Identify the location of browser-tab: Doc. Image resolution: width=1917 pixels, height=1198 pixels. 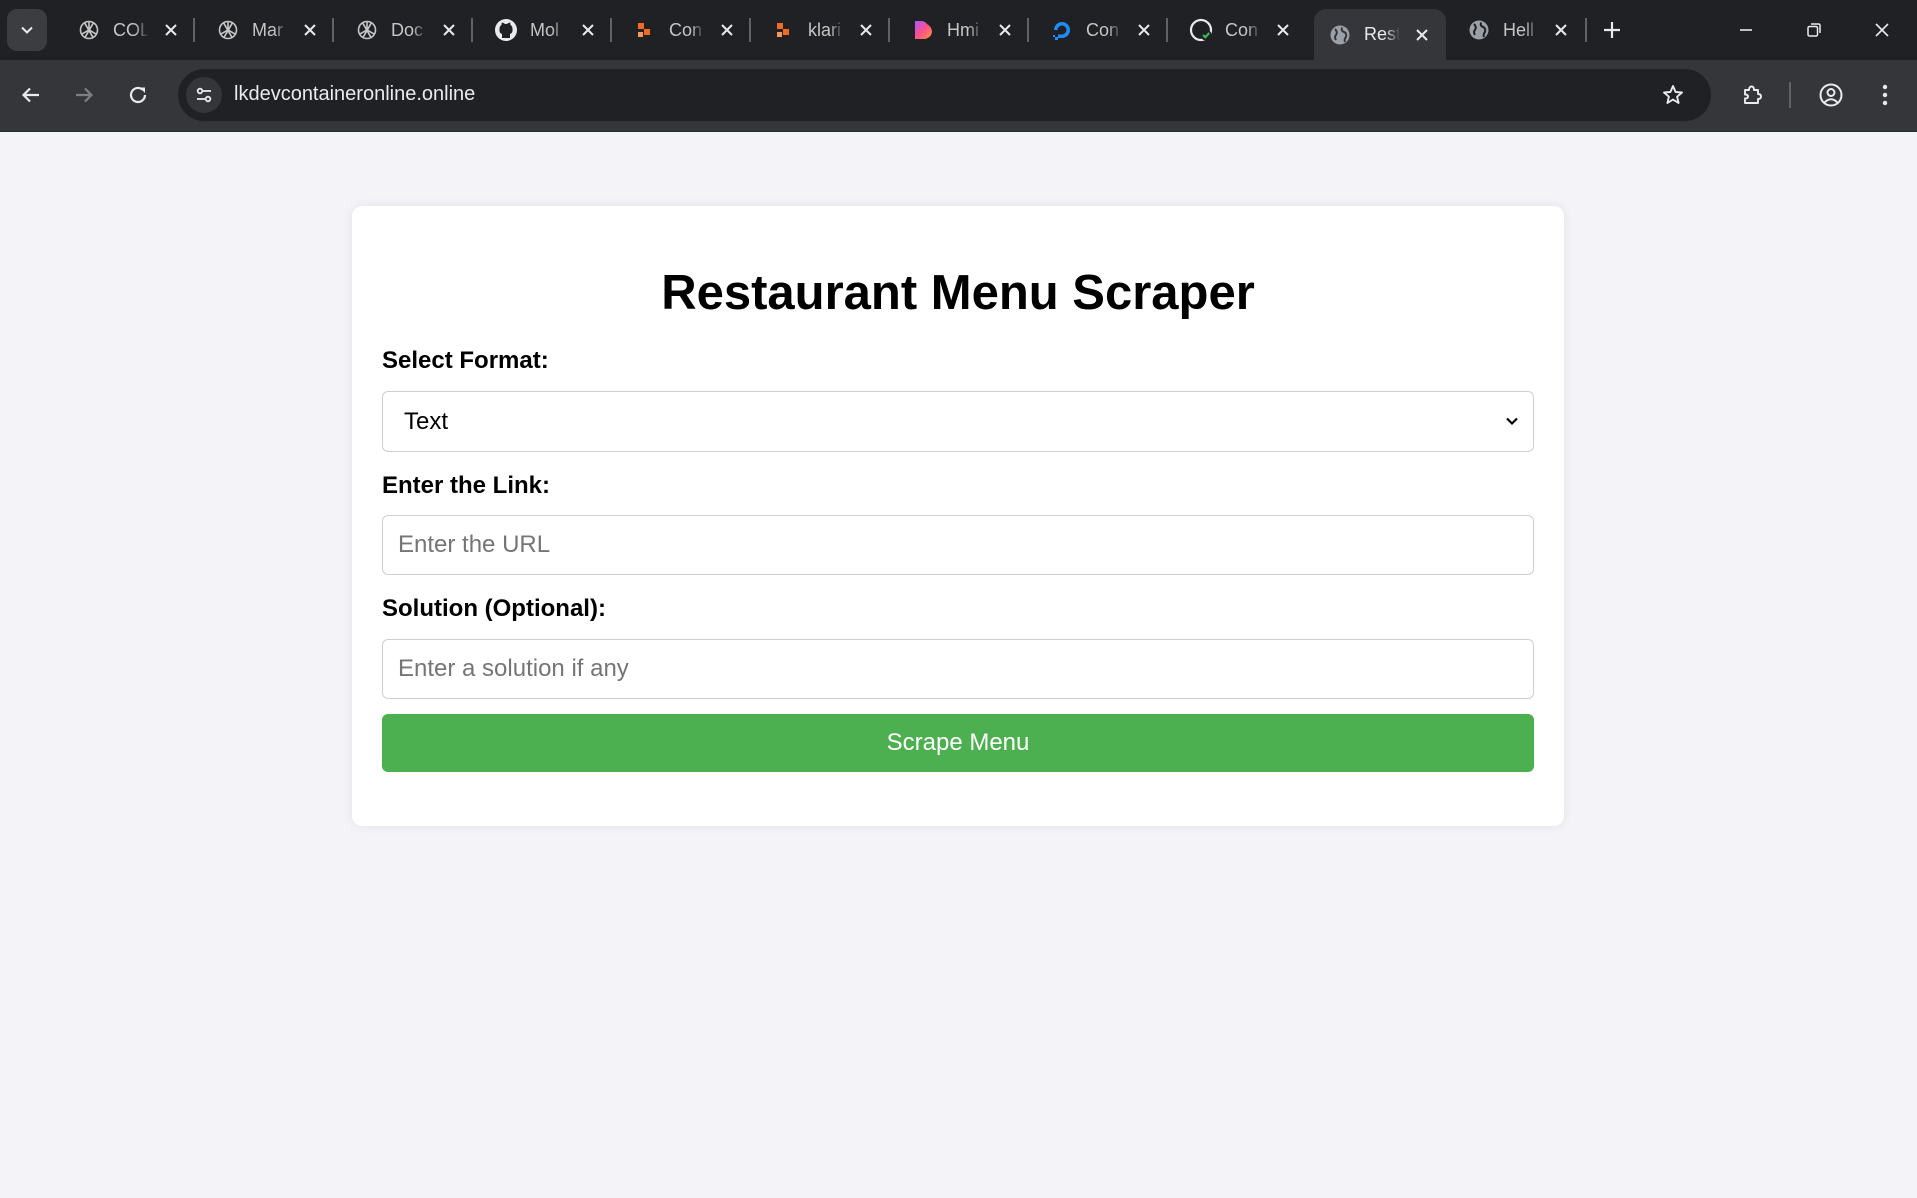
(407, 30).